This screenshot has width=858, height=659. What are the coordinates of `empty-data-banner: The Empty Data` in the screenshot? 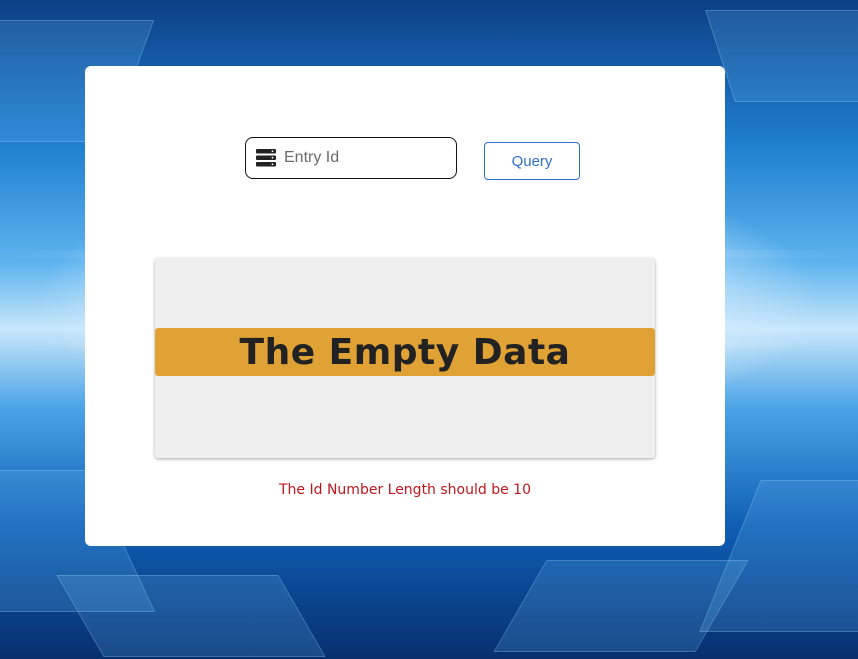 It's located at (405, 352).